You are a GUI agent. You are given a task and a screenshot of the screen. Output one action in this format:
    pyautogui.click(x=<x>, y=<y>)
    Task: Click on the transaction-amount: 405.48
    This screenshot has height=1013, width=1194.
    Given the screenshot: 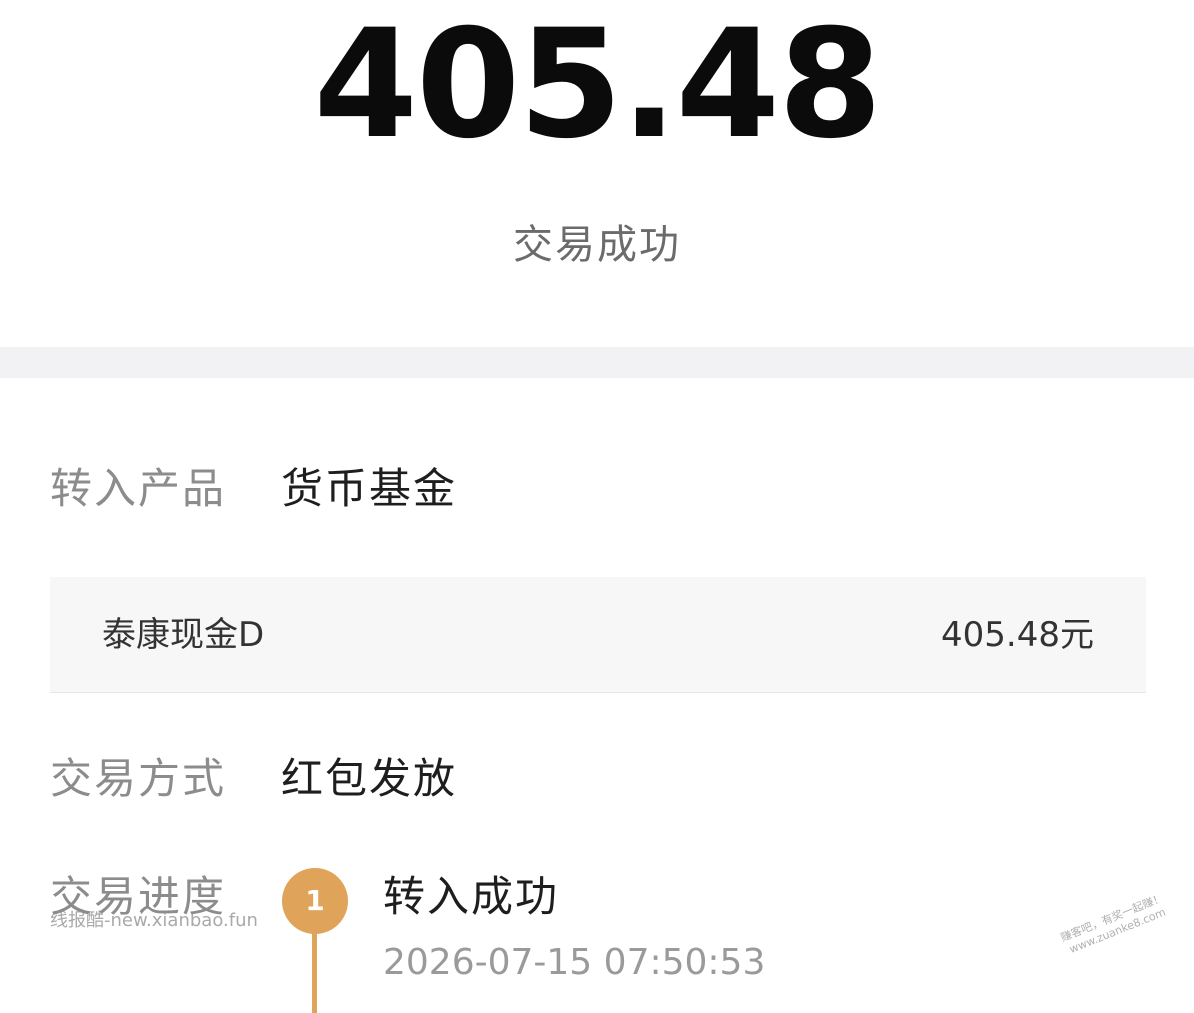 What is the action you would take?
    pyautogui.click(x=598, y=86)
    